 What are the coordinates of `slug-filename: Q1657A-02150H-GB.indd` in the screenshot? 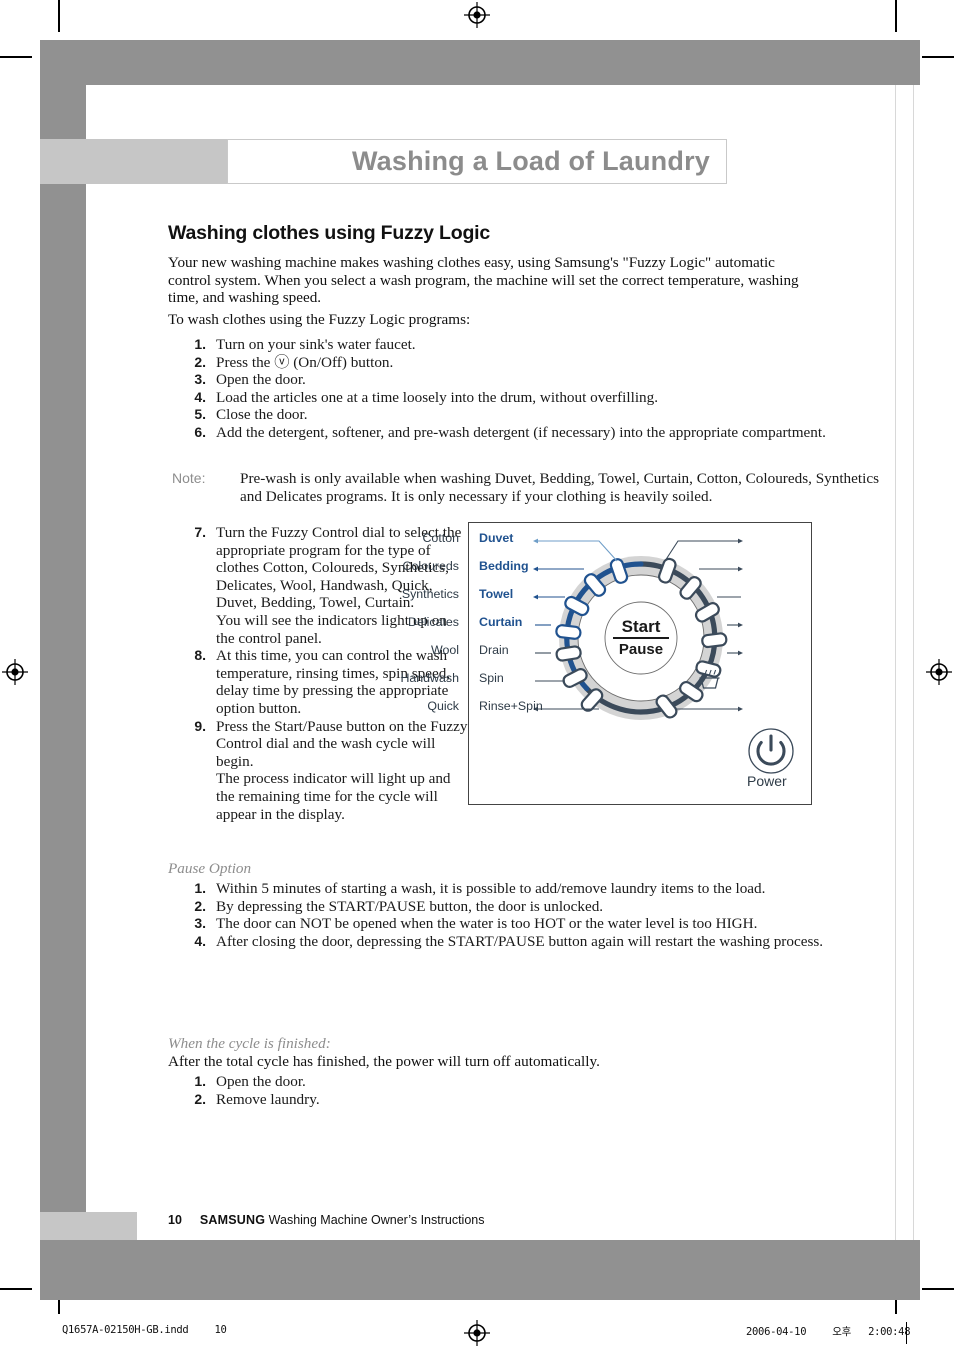 It's located at (125, 1330).